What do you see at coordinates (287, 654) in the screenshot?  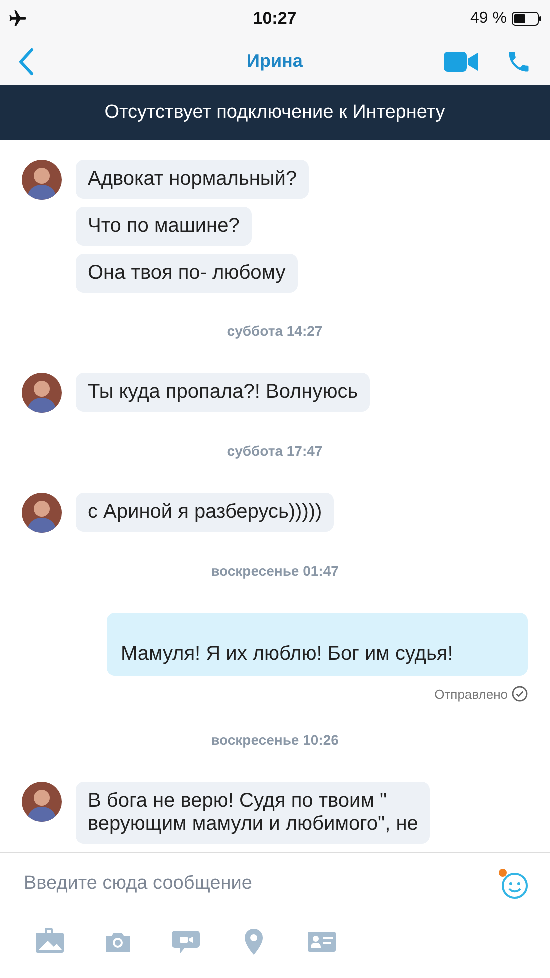 I see `message-text: Мамуля! Я их люблю! Бог им судья!` at bounding box center [287, 654].